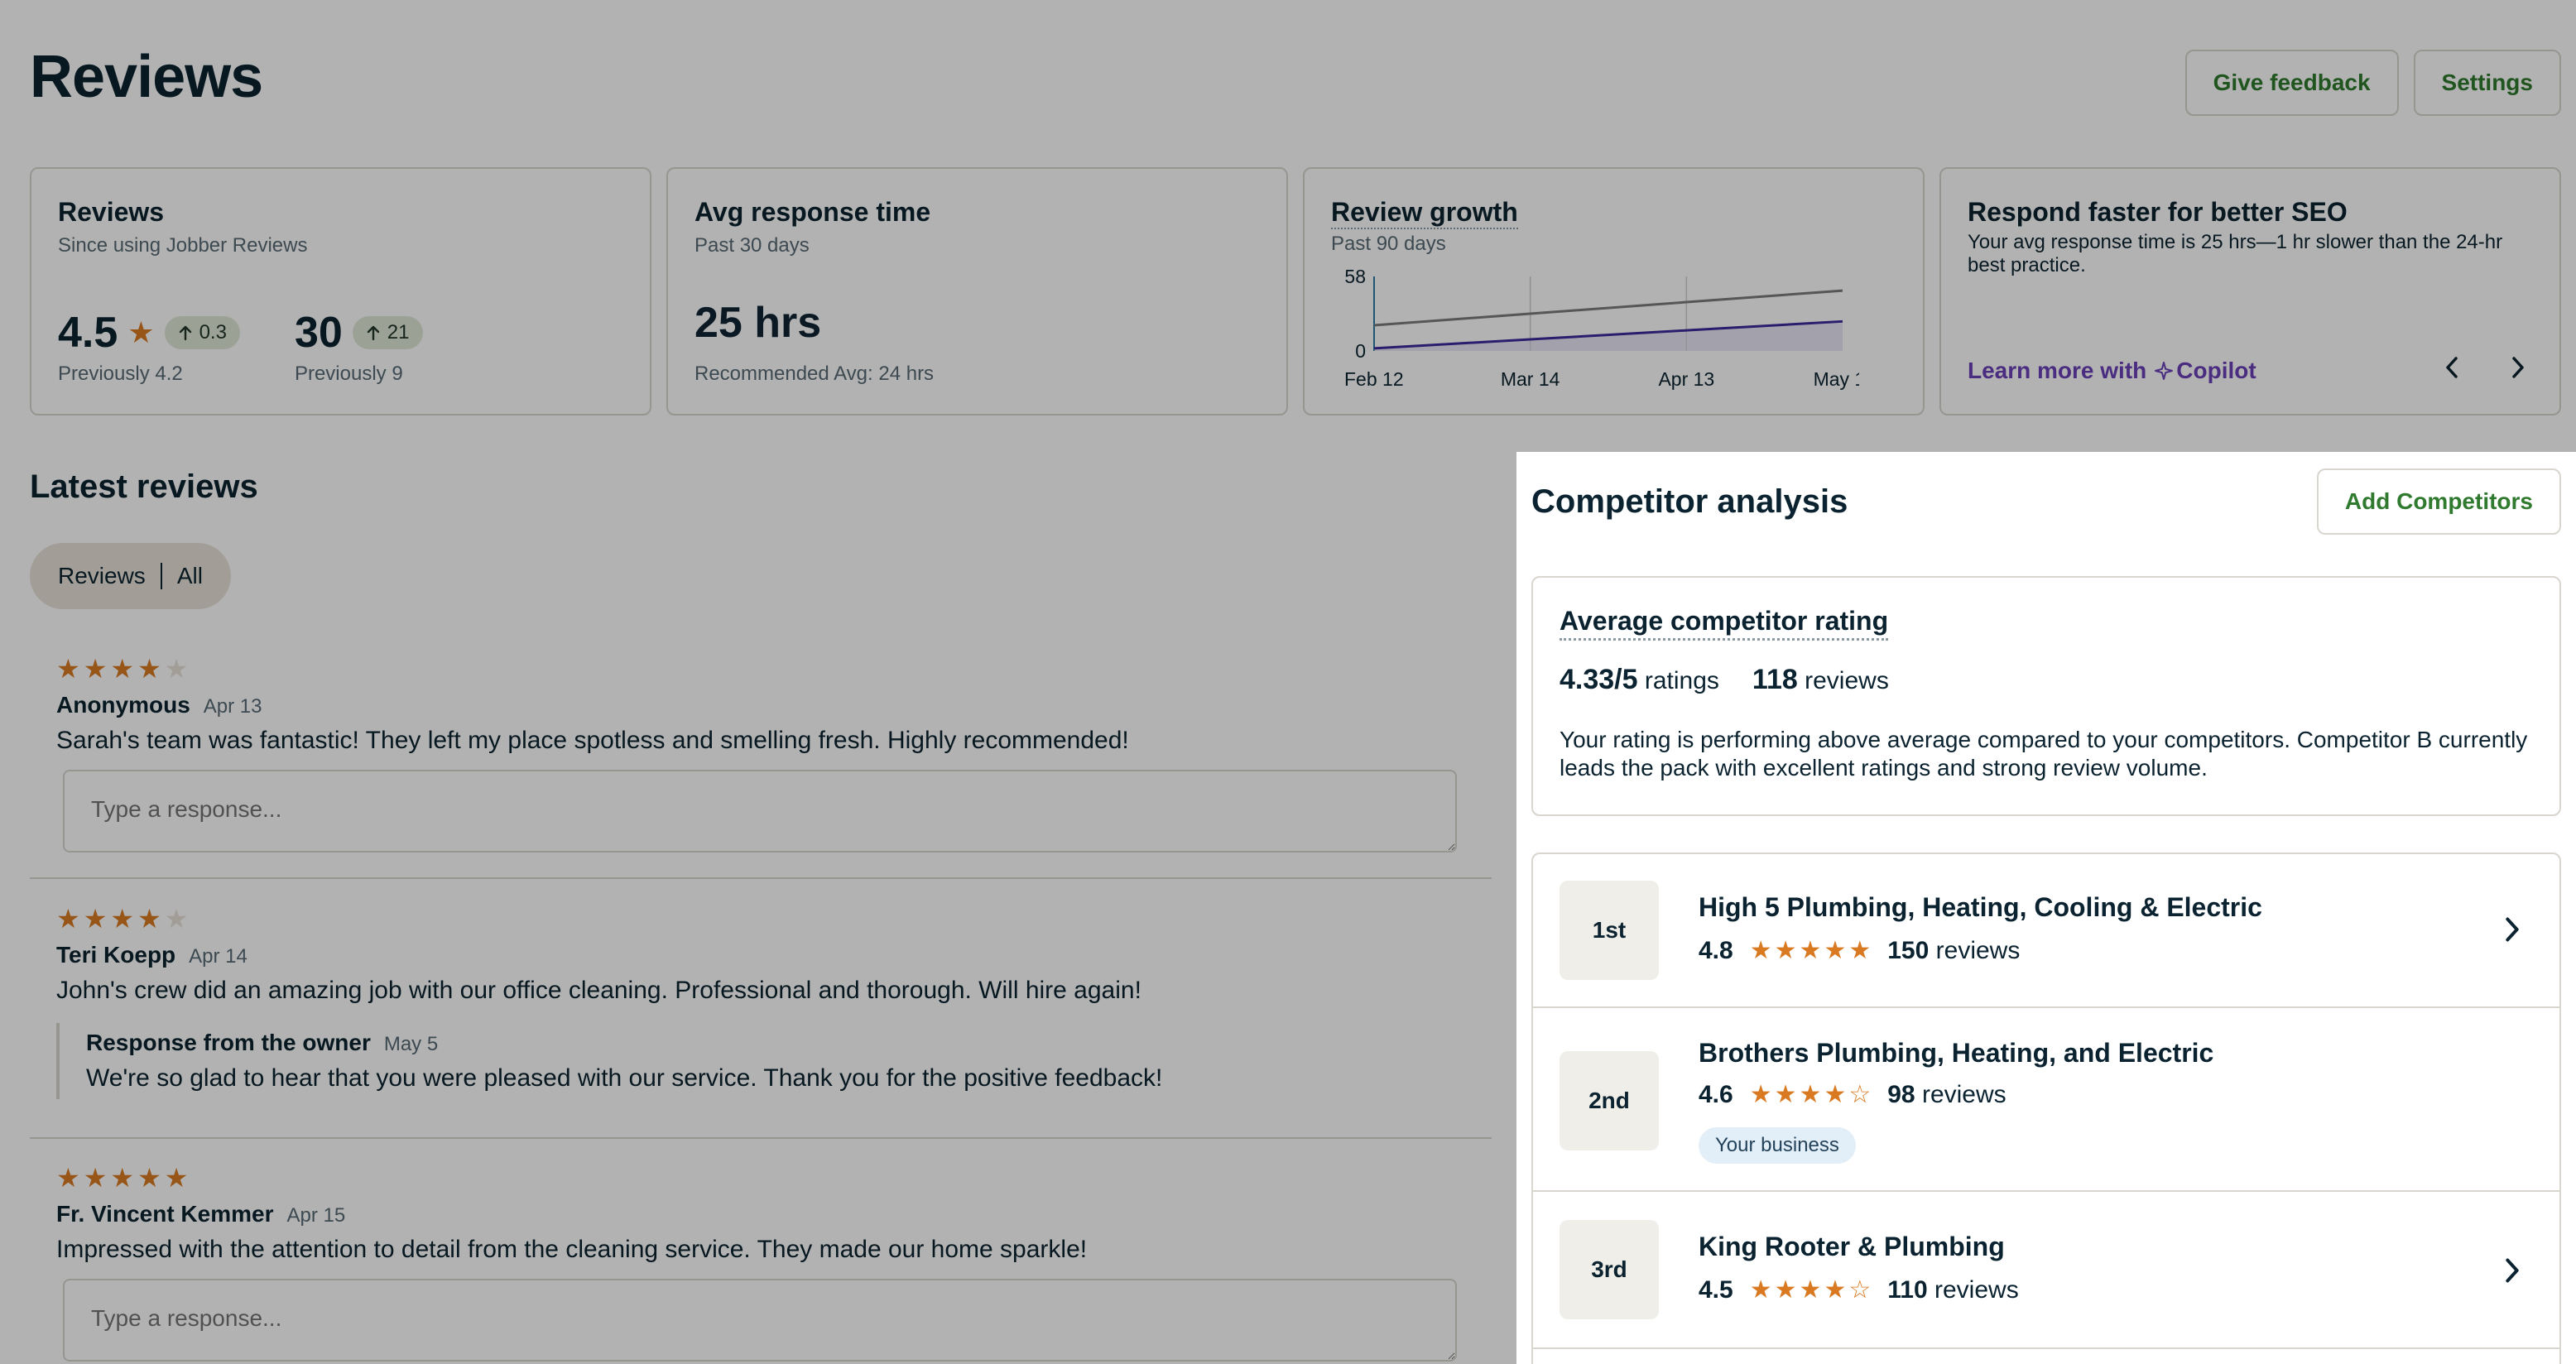 This screenshot has height=1364, width=2576. I want to click on reviews-filter: Reviews All, so click(130, 576).